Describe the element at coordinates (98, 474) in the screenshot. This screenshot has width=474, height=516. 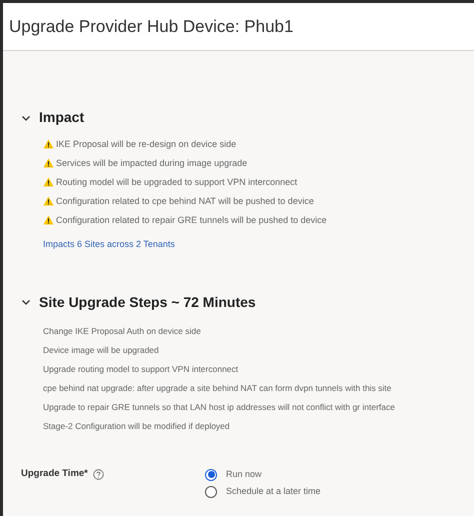
I see `help-icon` at that location.